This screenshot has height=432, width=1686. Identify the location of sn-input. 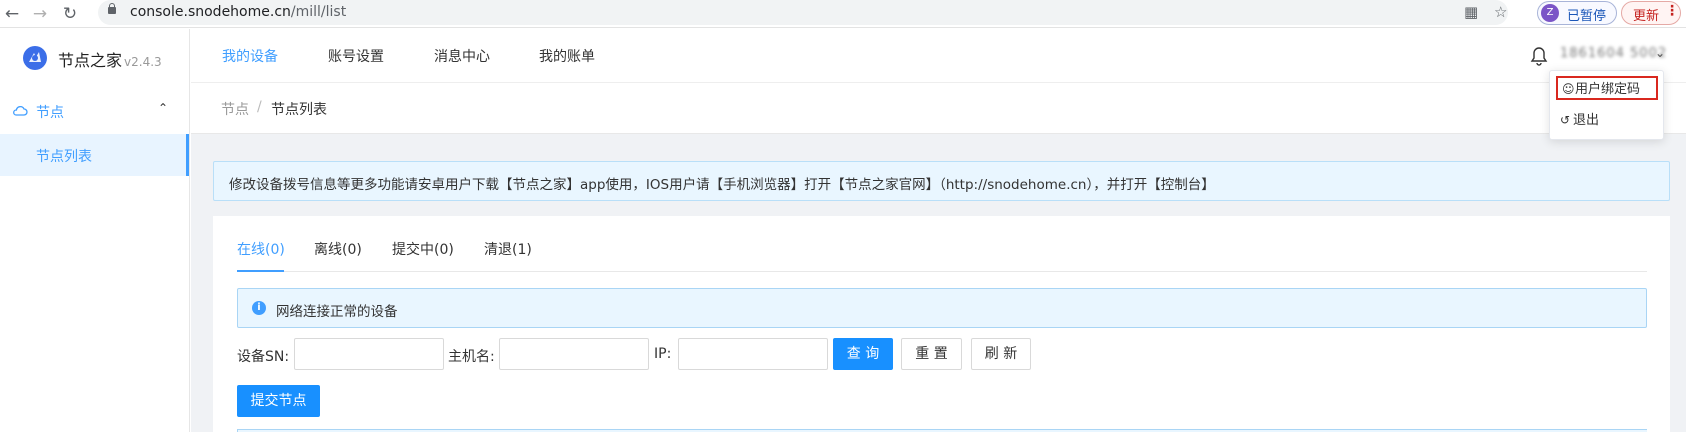
(369, 354).